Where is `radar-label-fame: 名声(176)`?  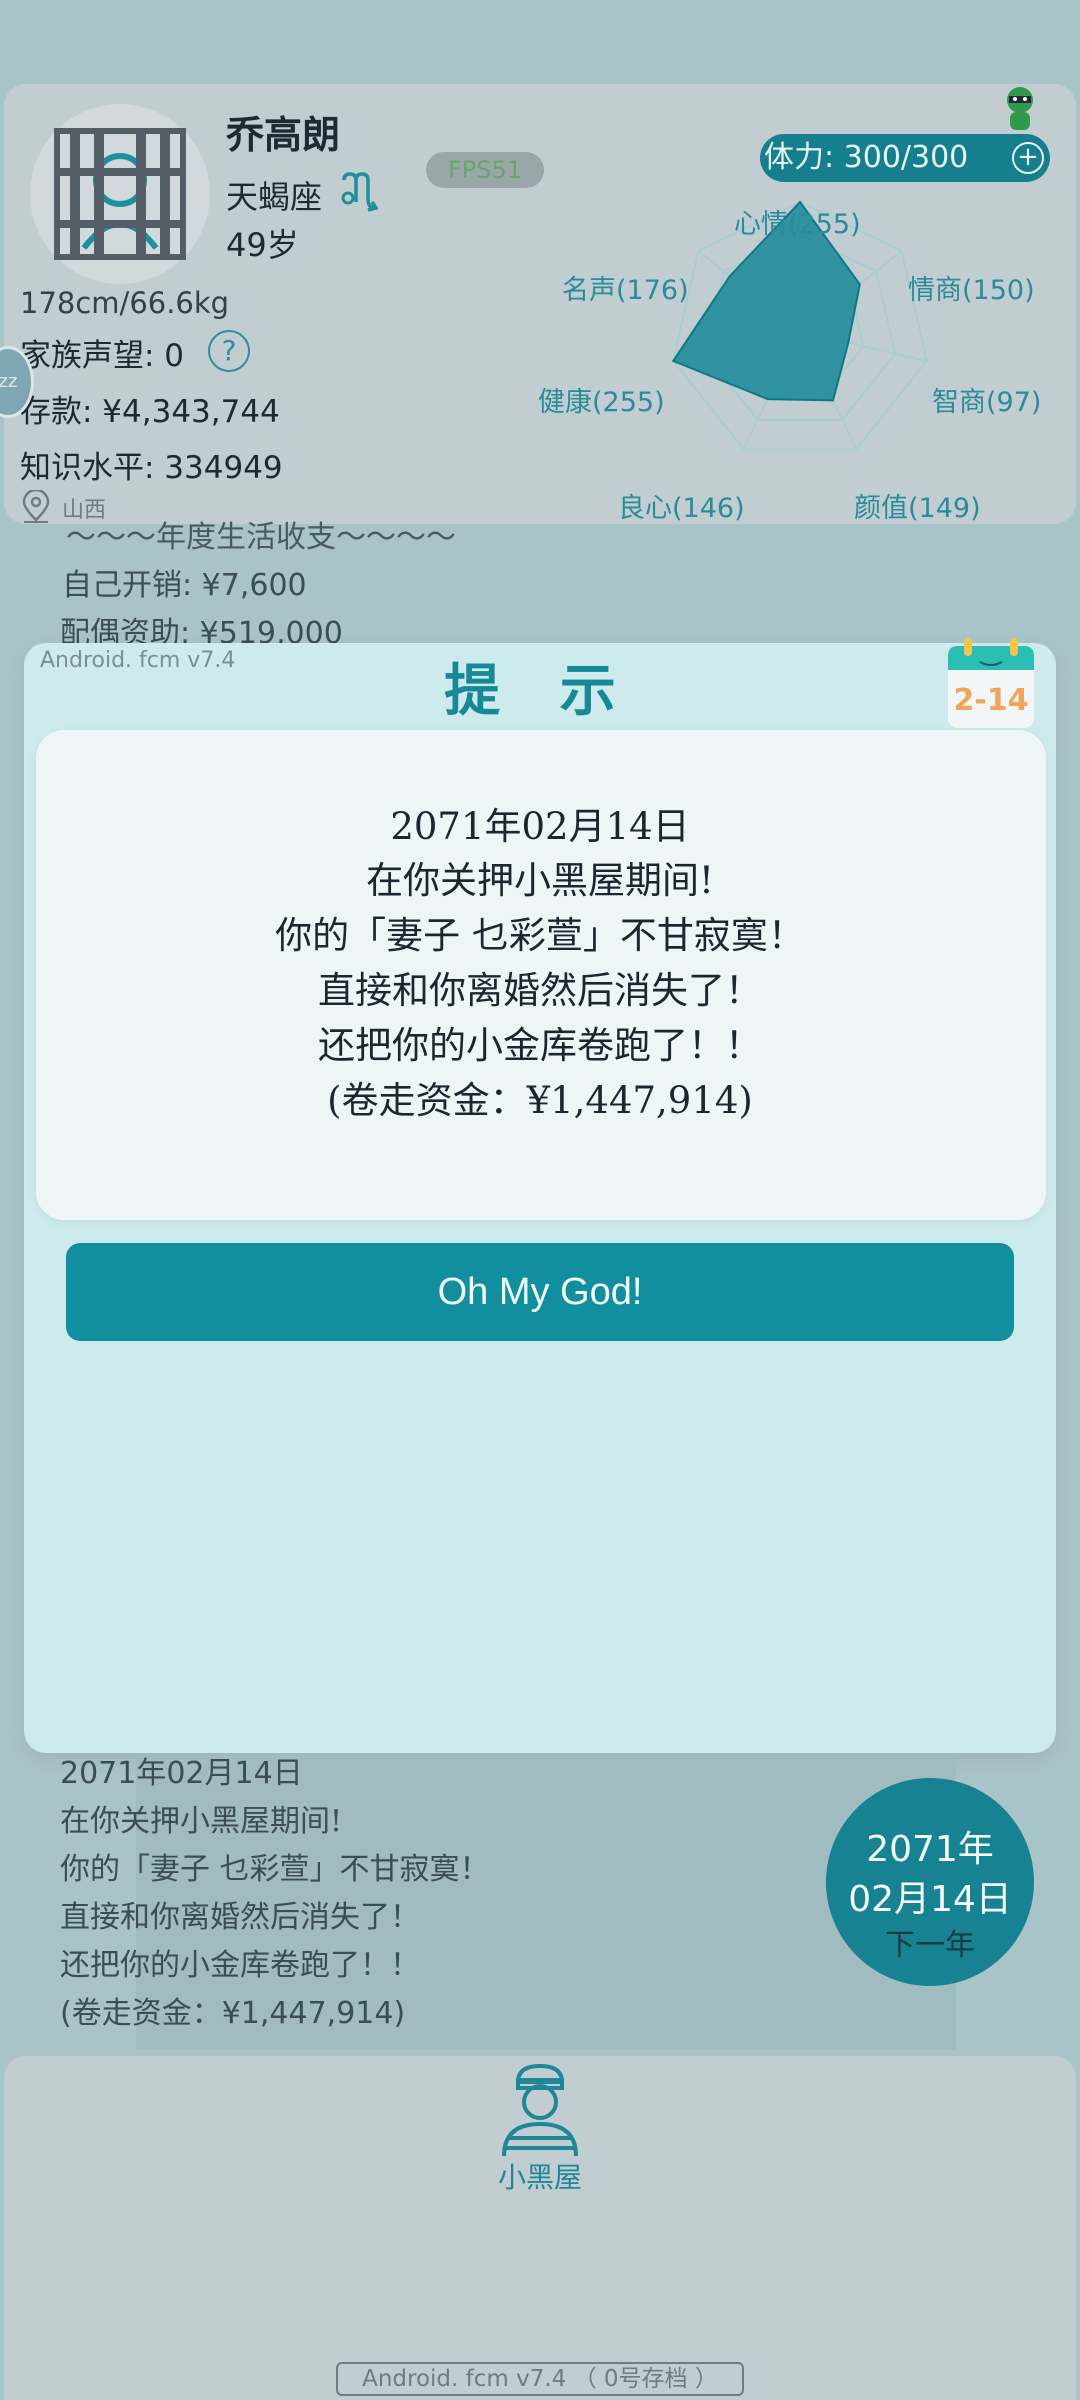
radar-label-fame: 名声(176) is located at coordinates (625, 290).